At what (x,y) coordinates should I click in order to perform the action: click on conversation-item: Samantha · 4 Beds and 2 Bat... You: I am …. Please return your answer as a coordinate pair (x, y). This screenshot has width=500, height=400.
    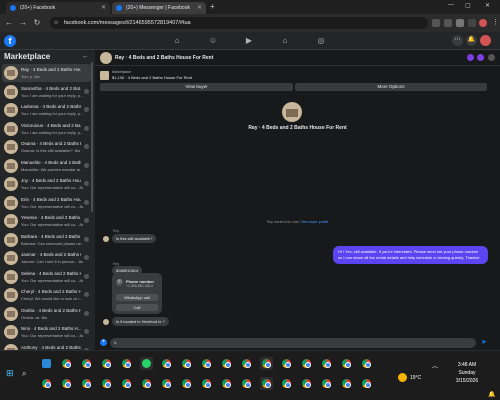
    Looking at the image, I should click on (46, 92).